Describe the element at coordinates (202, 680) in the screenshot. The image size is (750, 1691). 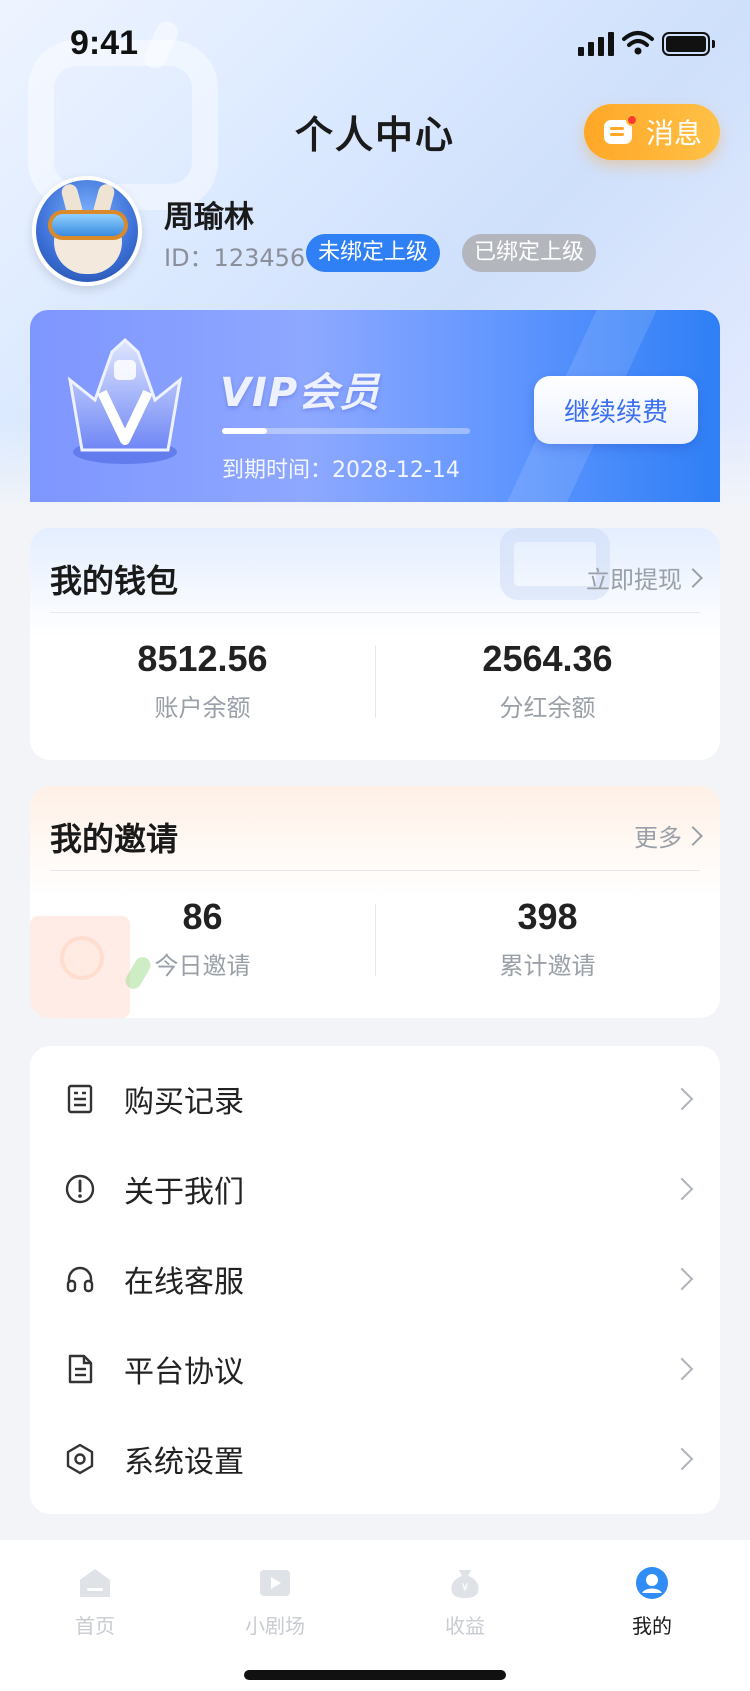
I see `account-balance: 8512.56 账户余额` at that location.